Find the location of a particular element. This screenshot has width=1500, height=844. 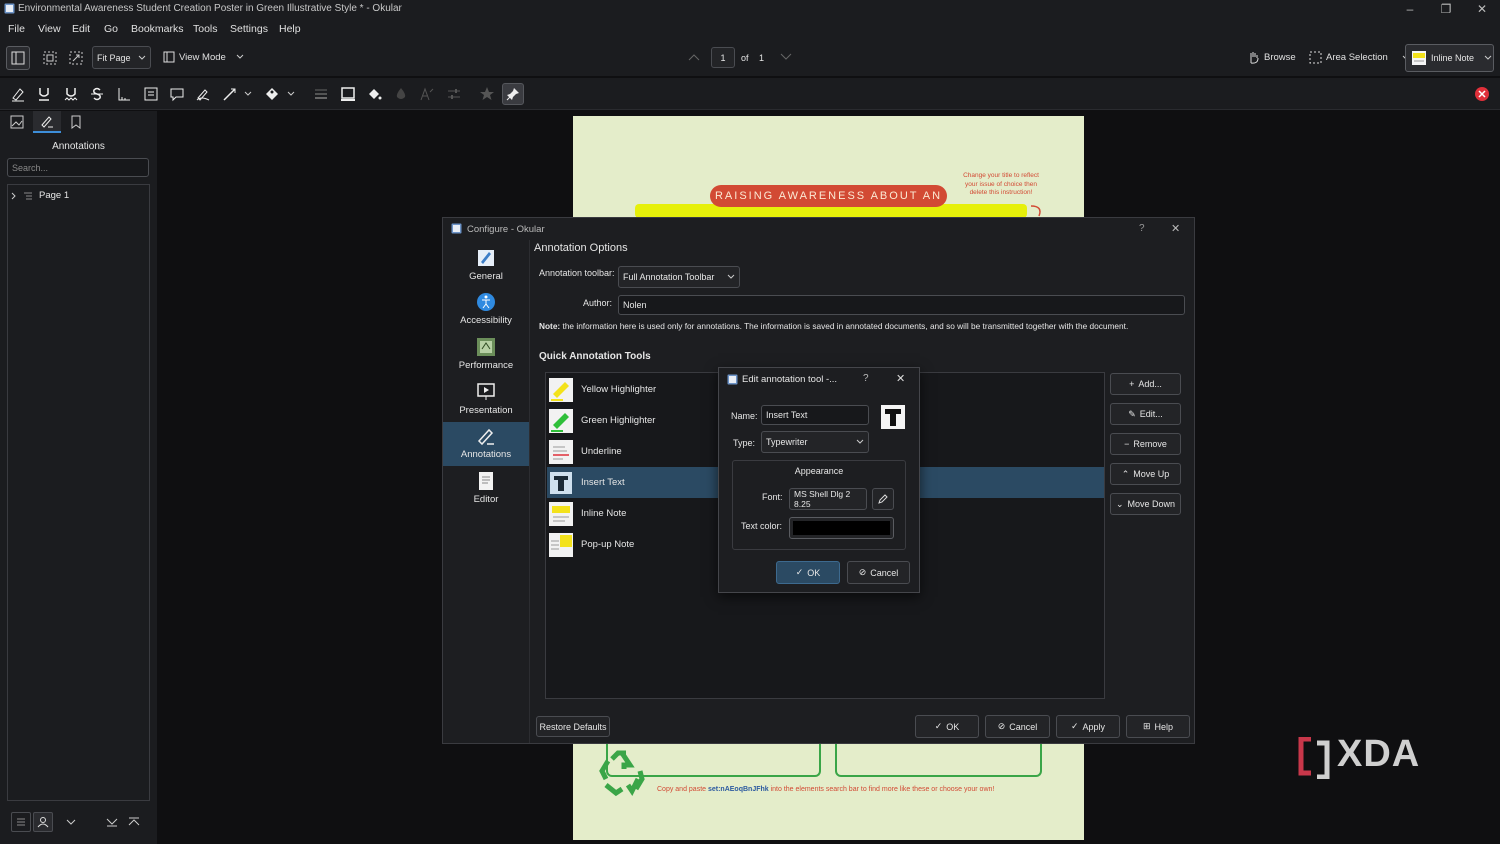

restore-defaults-button: Restore Defaults is located at coordinates (573, 726).